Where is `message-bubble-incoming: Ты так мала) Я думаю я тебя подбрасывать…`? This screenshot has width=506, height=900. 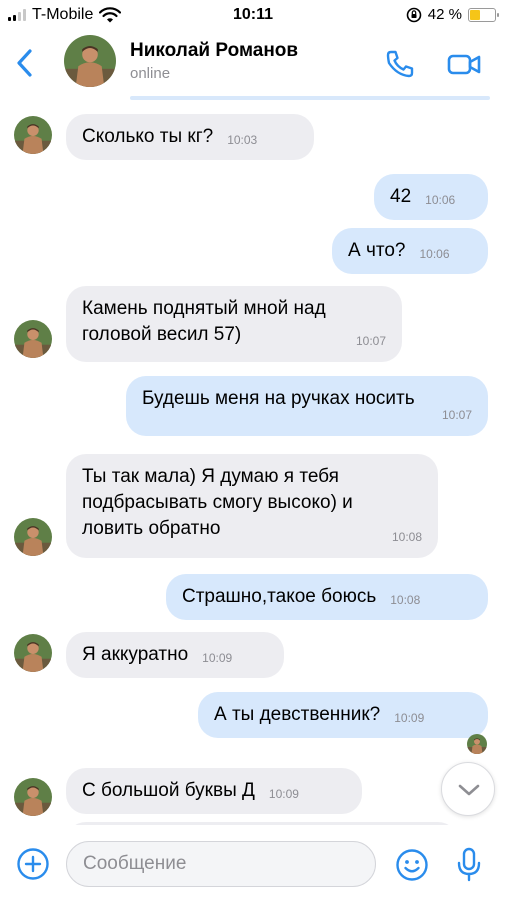
message-bubble-incoming: Ты так мала) Я думаю я тебя подбрасывать… is located at coordinates (252, 506).